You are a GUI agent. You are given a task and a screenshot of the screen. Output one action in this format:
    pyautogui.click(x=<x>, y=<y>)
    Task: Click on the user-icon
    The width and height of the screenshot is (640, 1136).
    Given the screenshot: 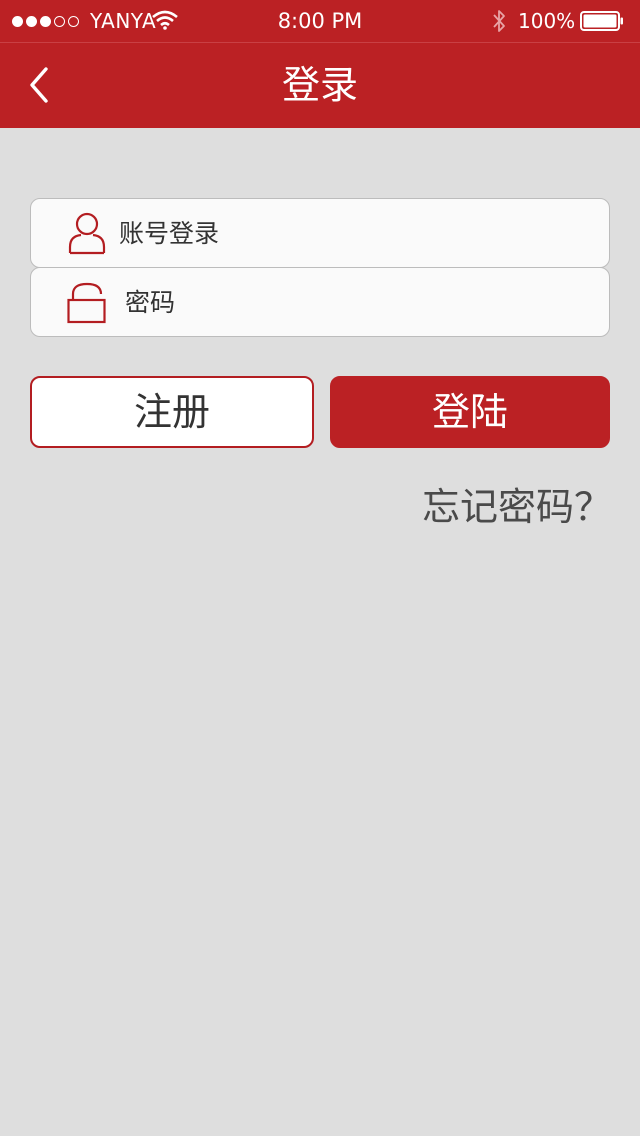 What is the action you would take?
    pyautogui.click(x=87, y=233)
    